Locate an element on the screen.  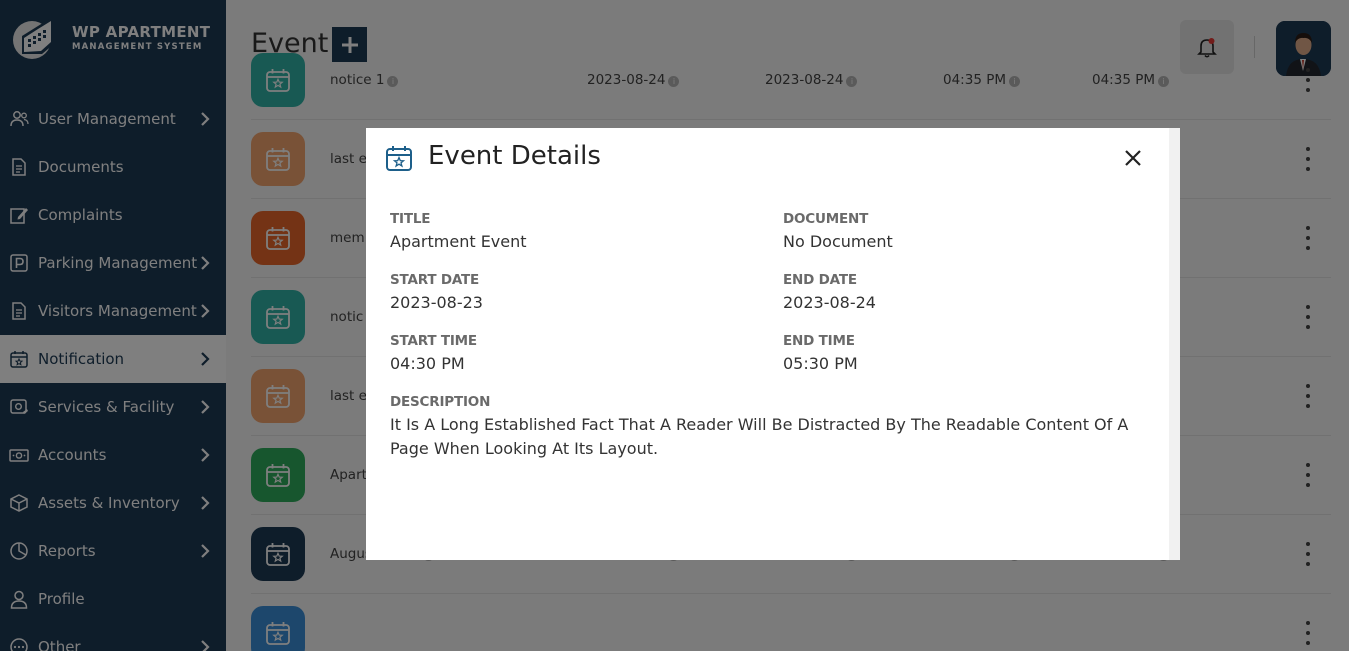
start-date-field: START DATE 2023-08-23 is located at coordinates (436, 292).